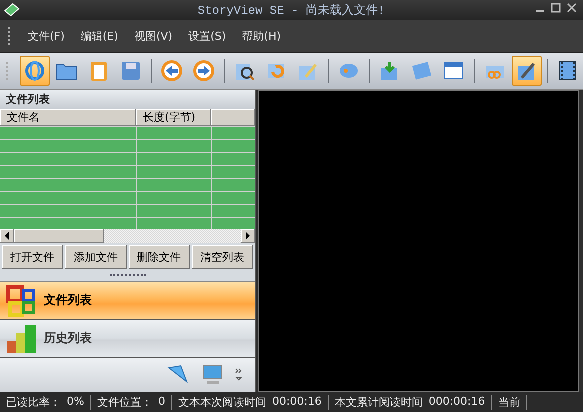 This screenshot has height=412, width=583. Describe the element at coordinates (127, 99) in the screenshot. I see `panel-title: 文件列表` at that location.